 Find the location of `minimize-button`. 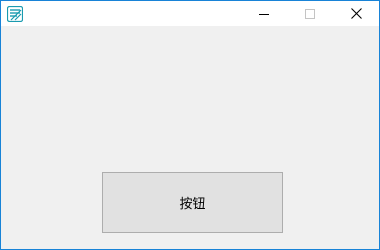

minimize-button is located at coordinates (264, 13).